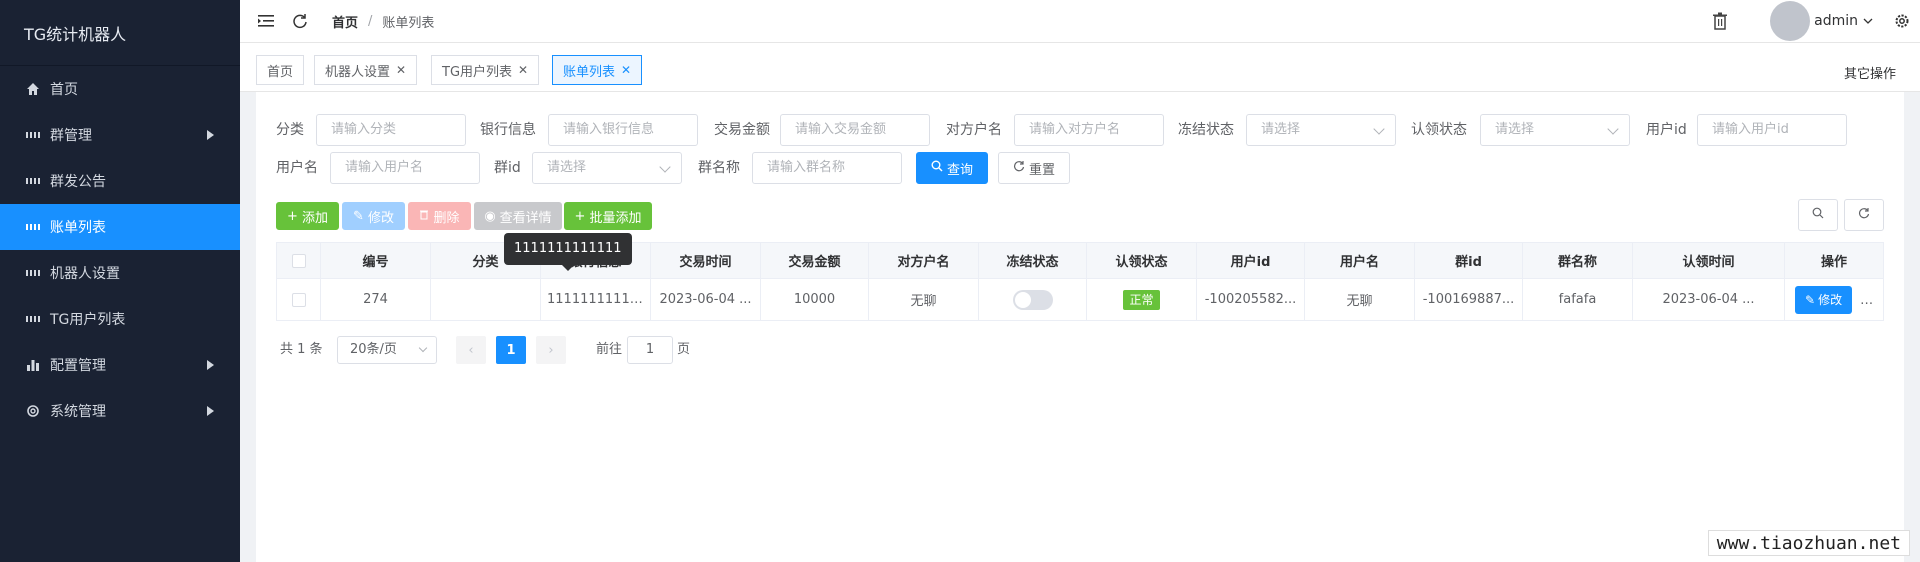 This screenshot has height=562, width=1920. I want to click on row-checkbox, so click(298, 299).